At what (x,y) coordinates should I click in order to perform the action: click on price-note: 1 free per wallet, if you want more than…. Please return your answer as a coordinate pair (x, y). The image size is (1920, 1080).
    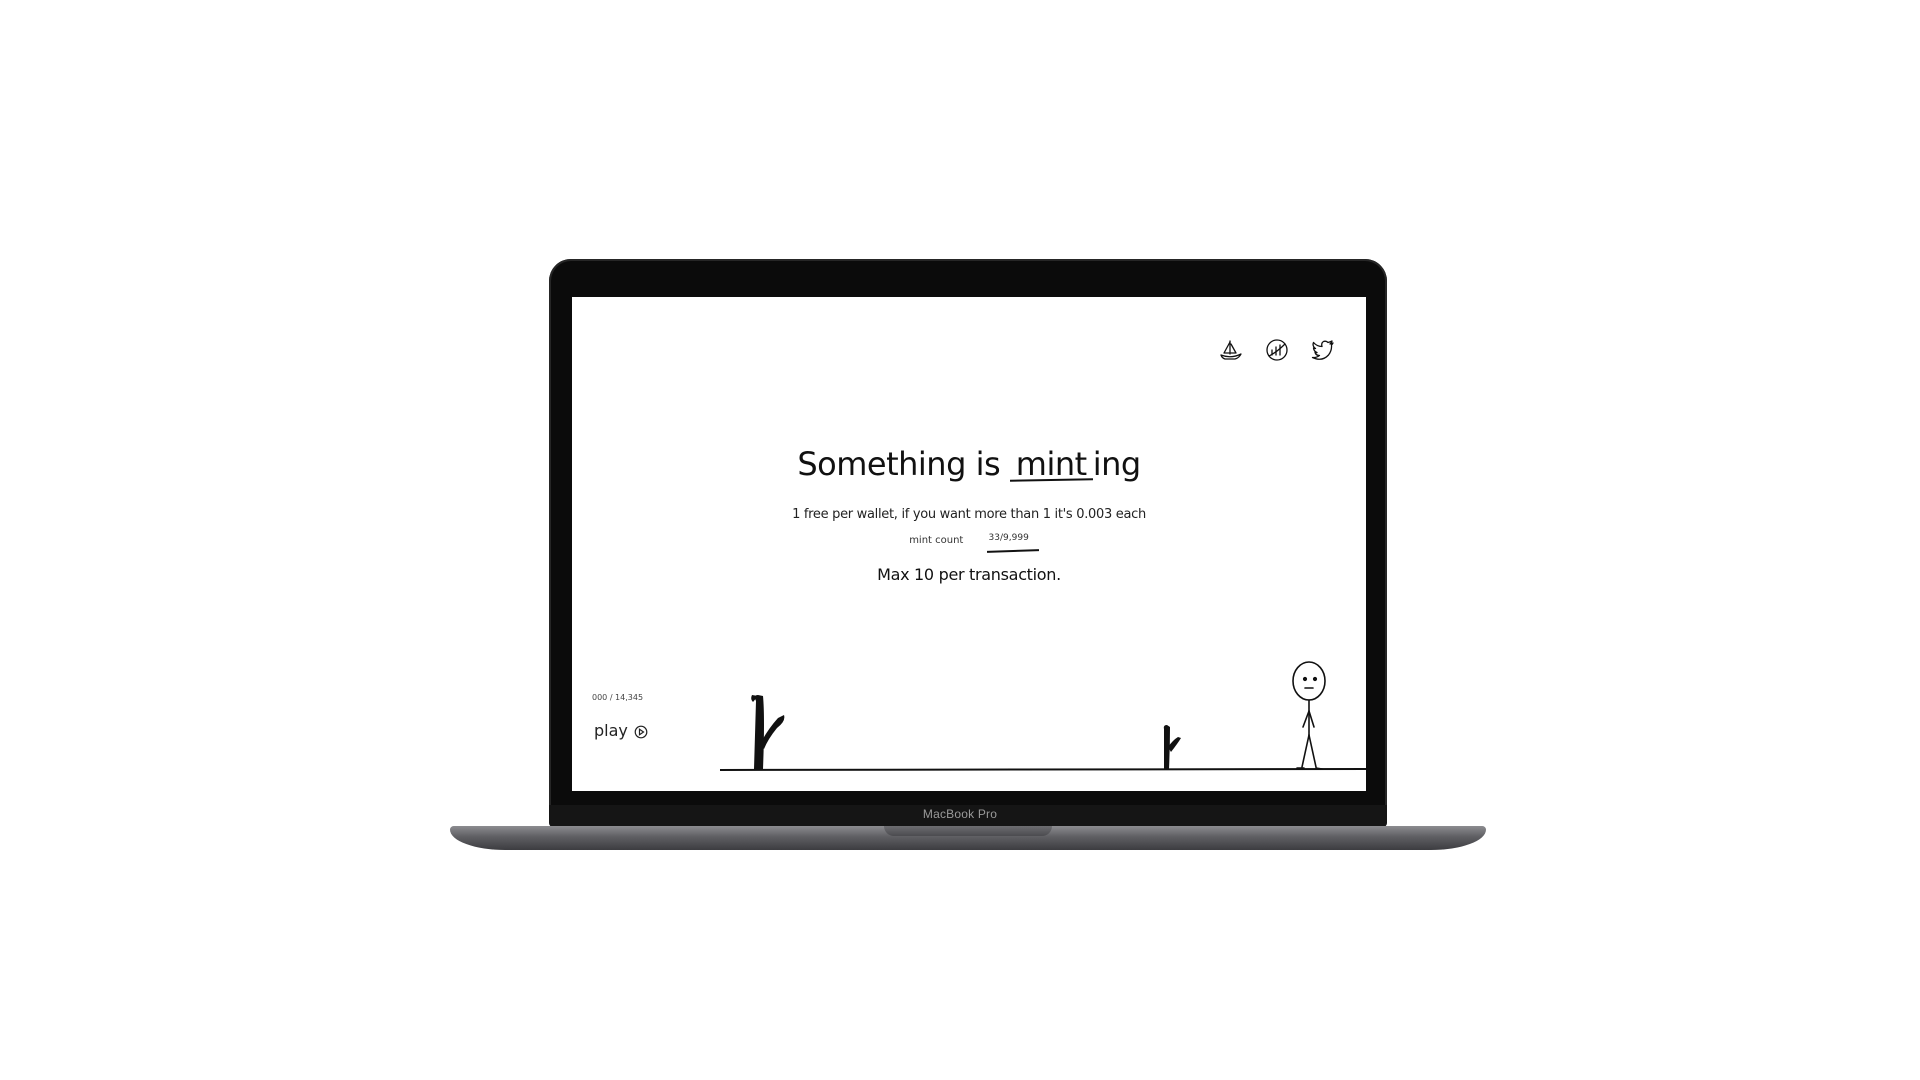
    Looking at the image, I should click on (969, 514).